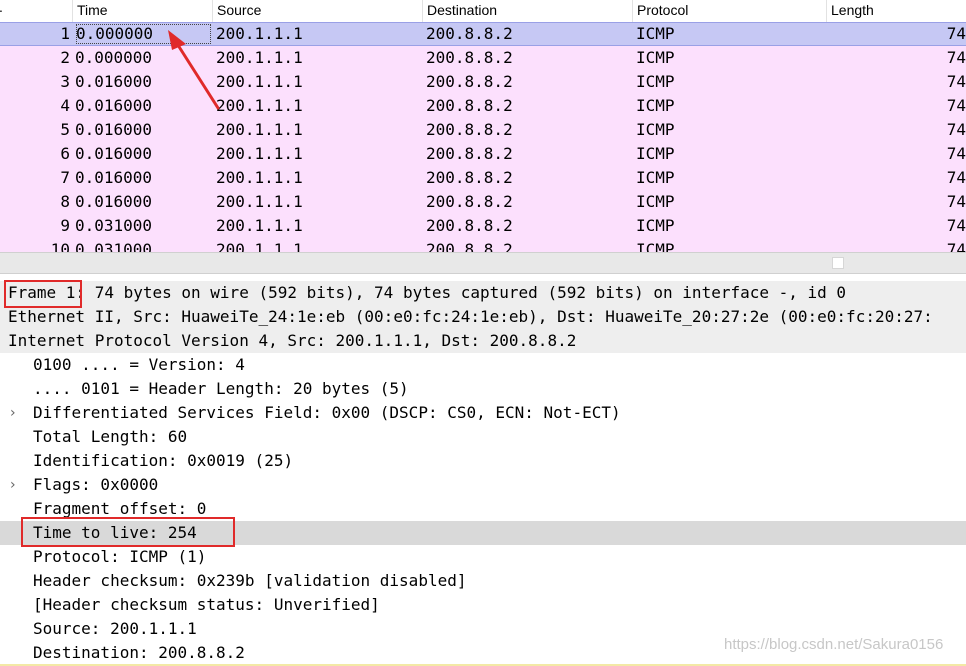 This screenshot has width=966, height=666. I want to click on packet-row: 8 0.016000 200.1.1.1 200.8.8.2 ICMP 74, so click(483, 202).